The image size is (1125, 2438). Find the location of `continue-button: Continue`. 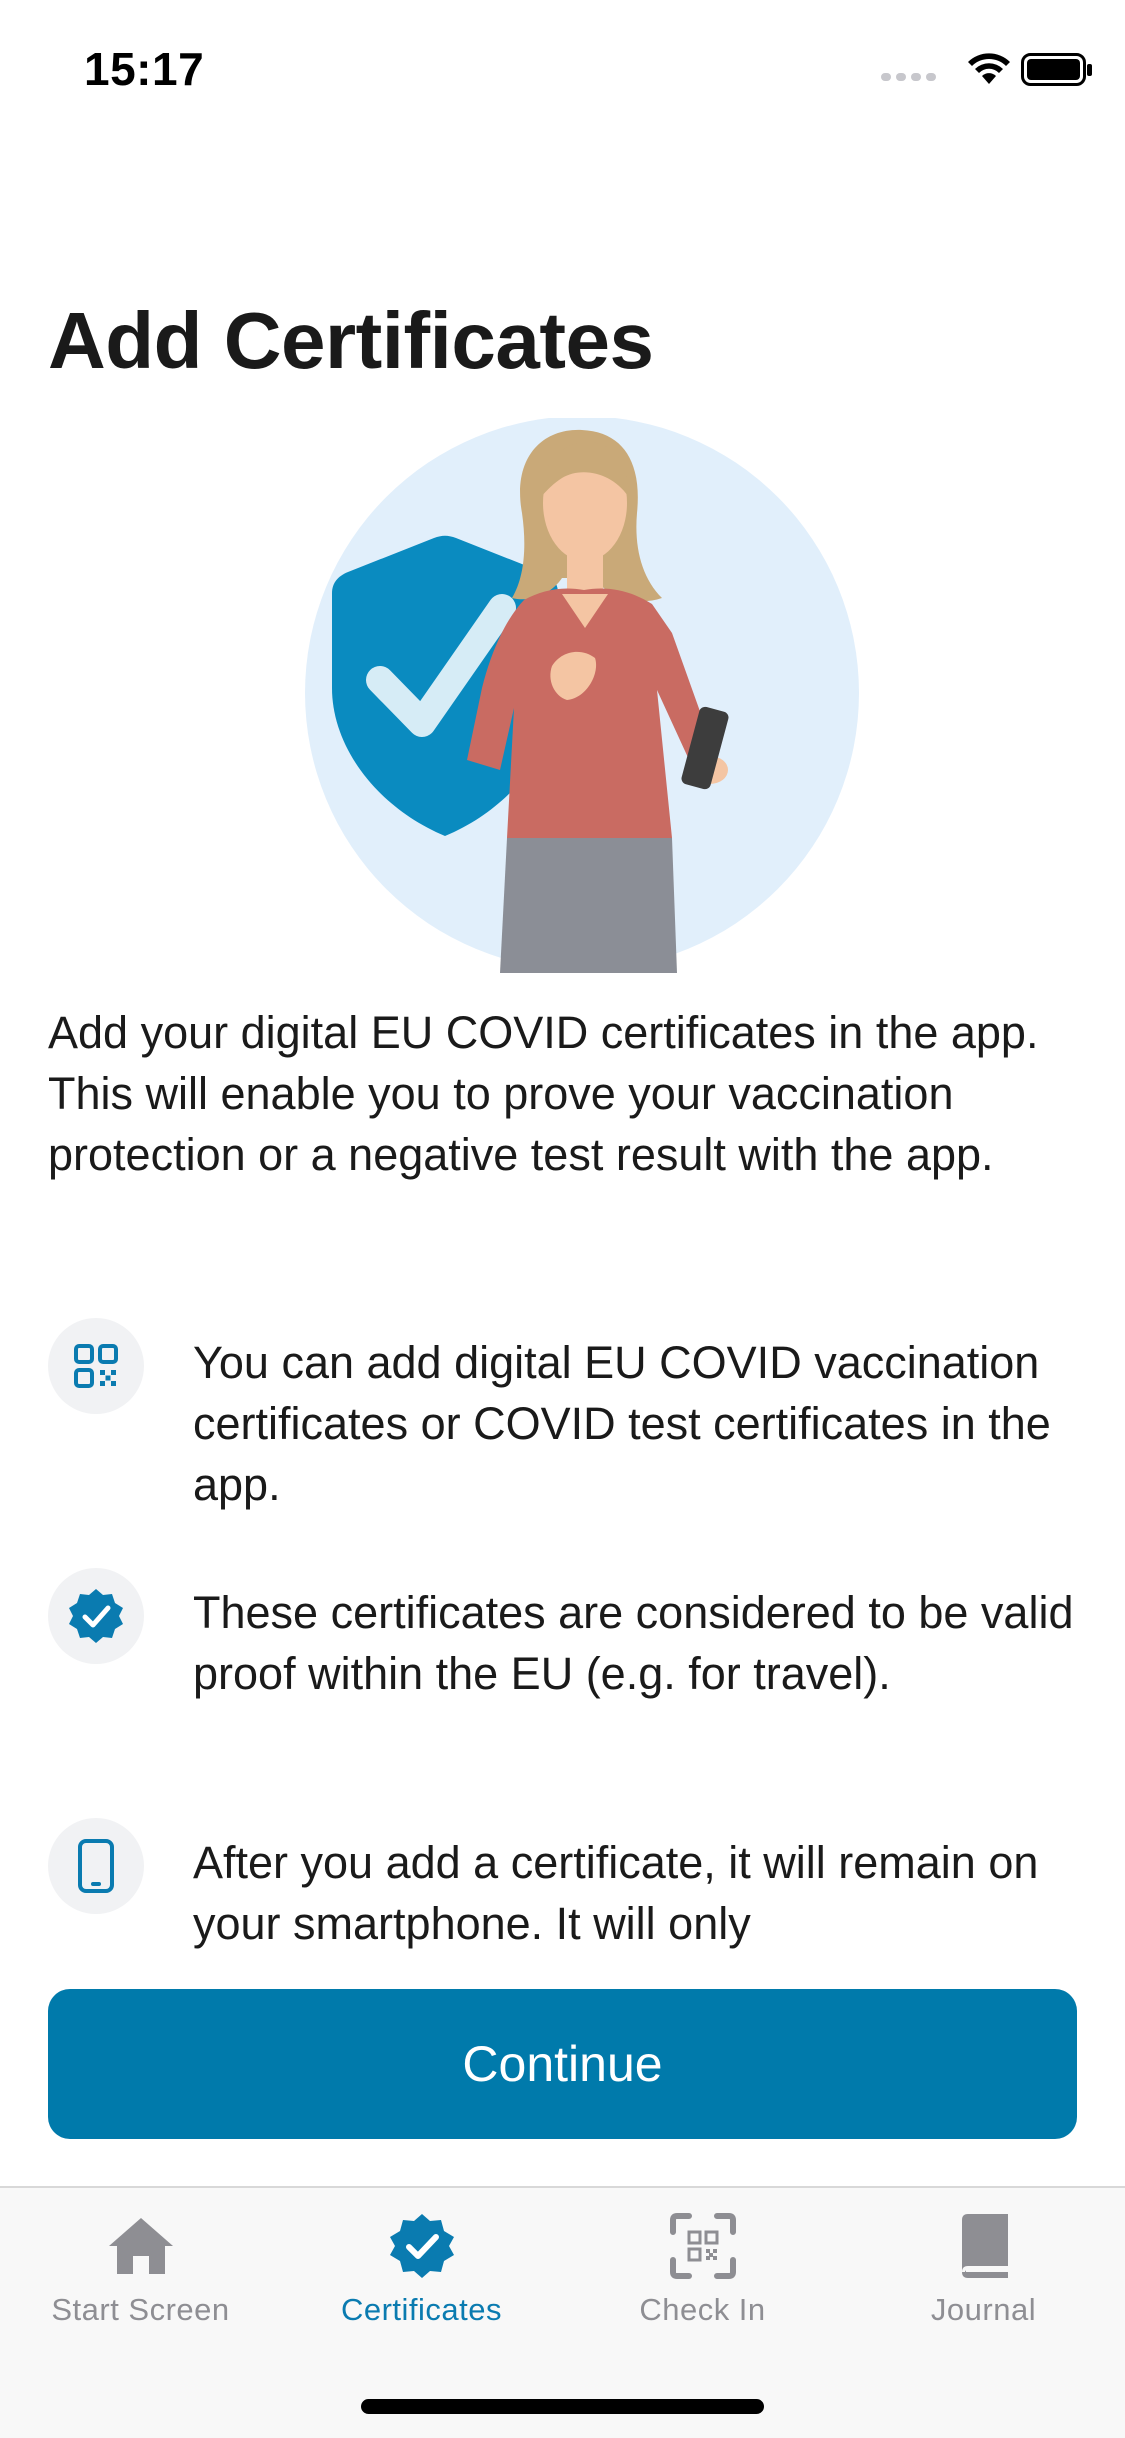

continue-button: Continue is located at coordinates (562, 2064).